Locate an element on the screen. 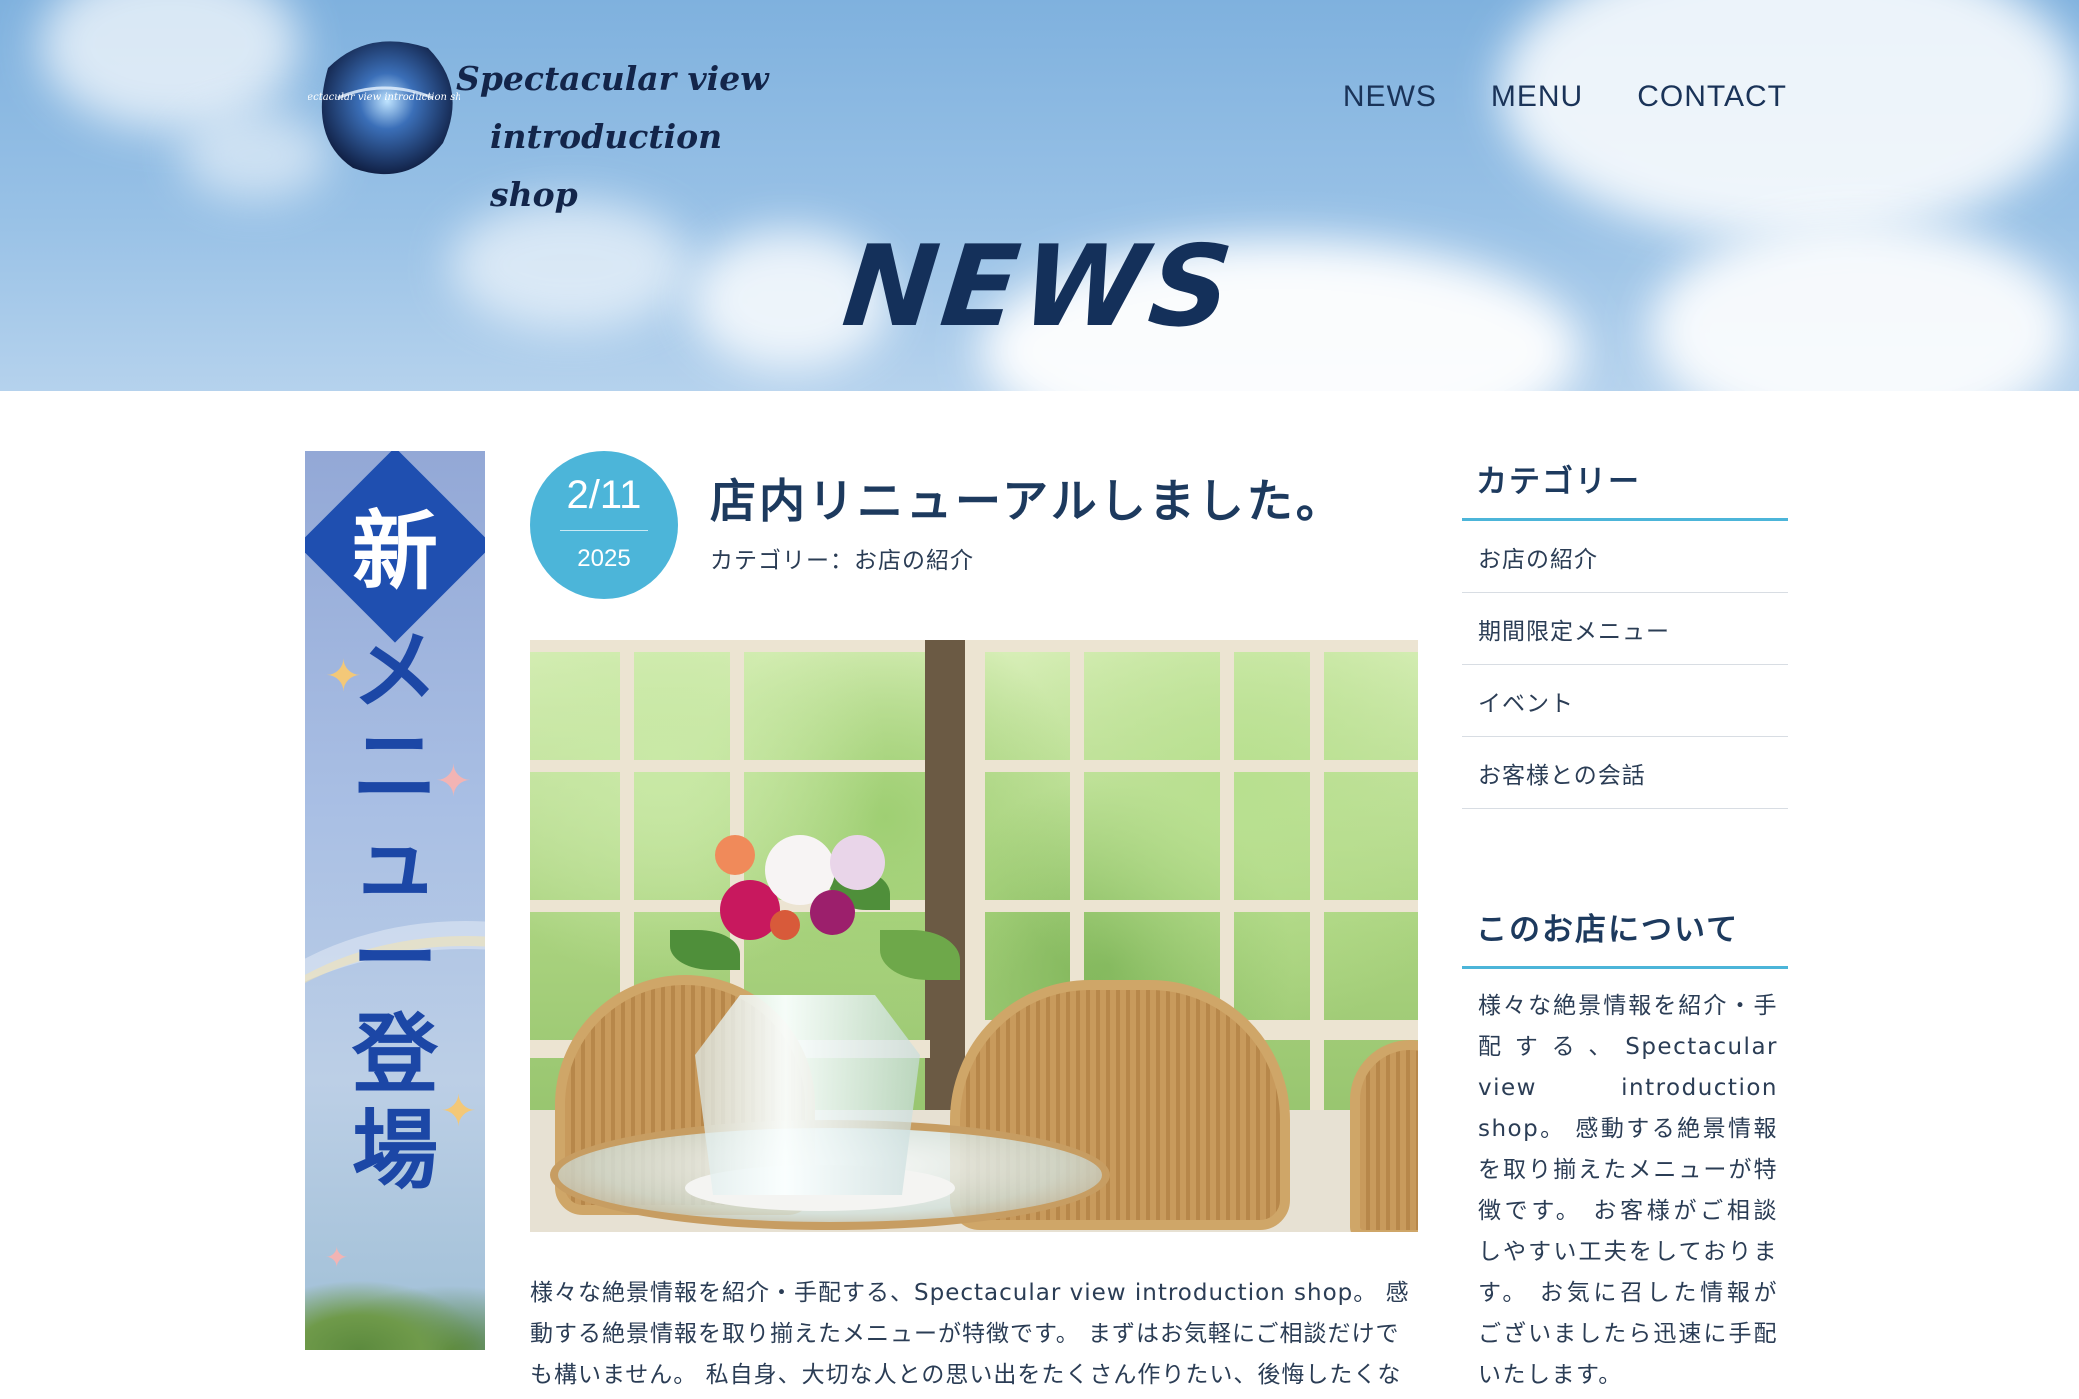  wicker-chair is located at coordinates (1384, 1136).